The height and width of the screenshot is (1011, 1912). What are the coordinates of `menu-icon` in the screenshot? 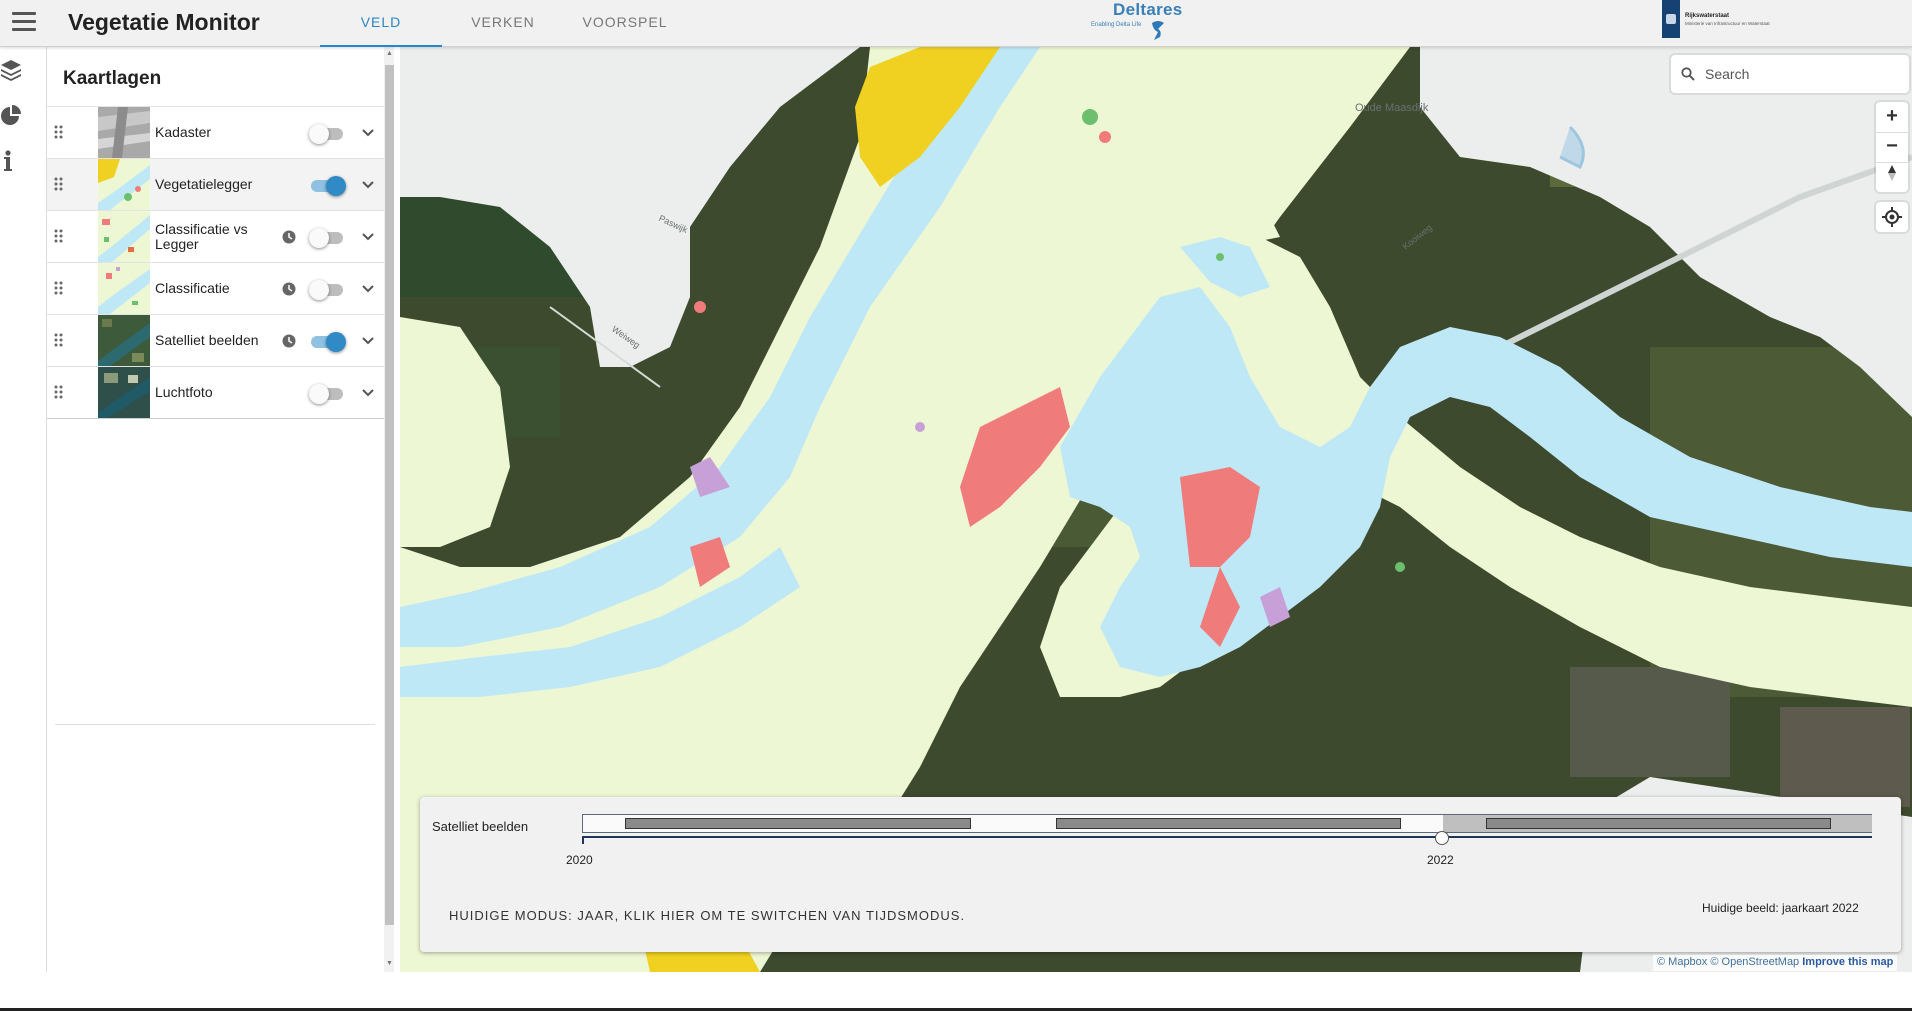 It's located at (24, 22).